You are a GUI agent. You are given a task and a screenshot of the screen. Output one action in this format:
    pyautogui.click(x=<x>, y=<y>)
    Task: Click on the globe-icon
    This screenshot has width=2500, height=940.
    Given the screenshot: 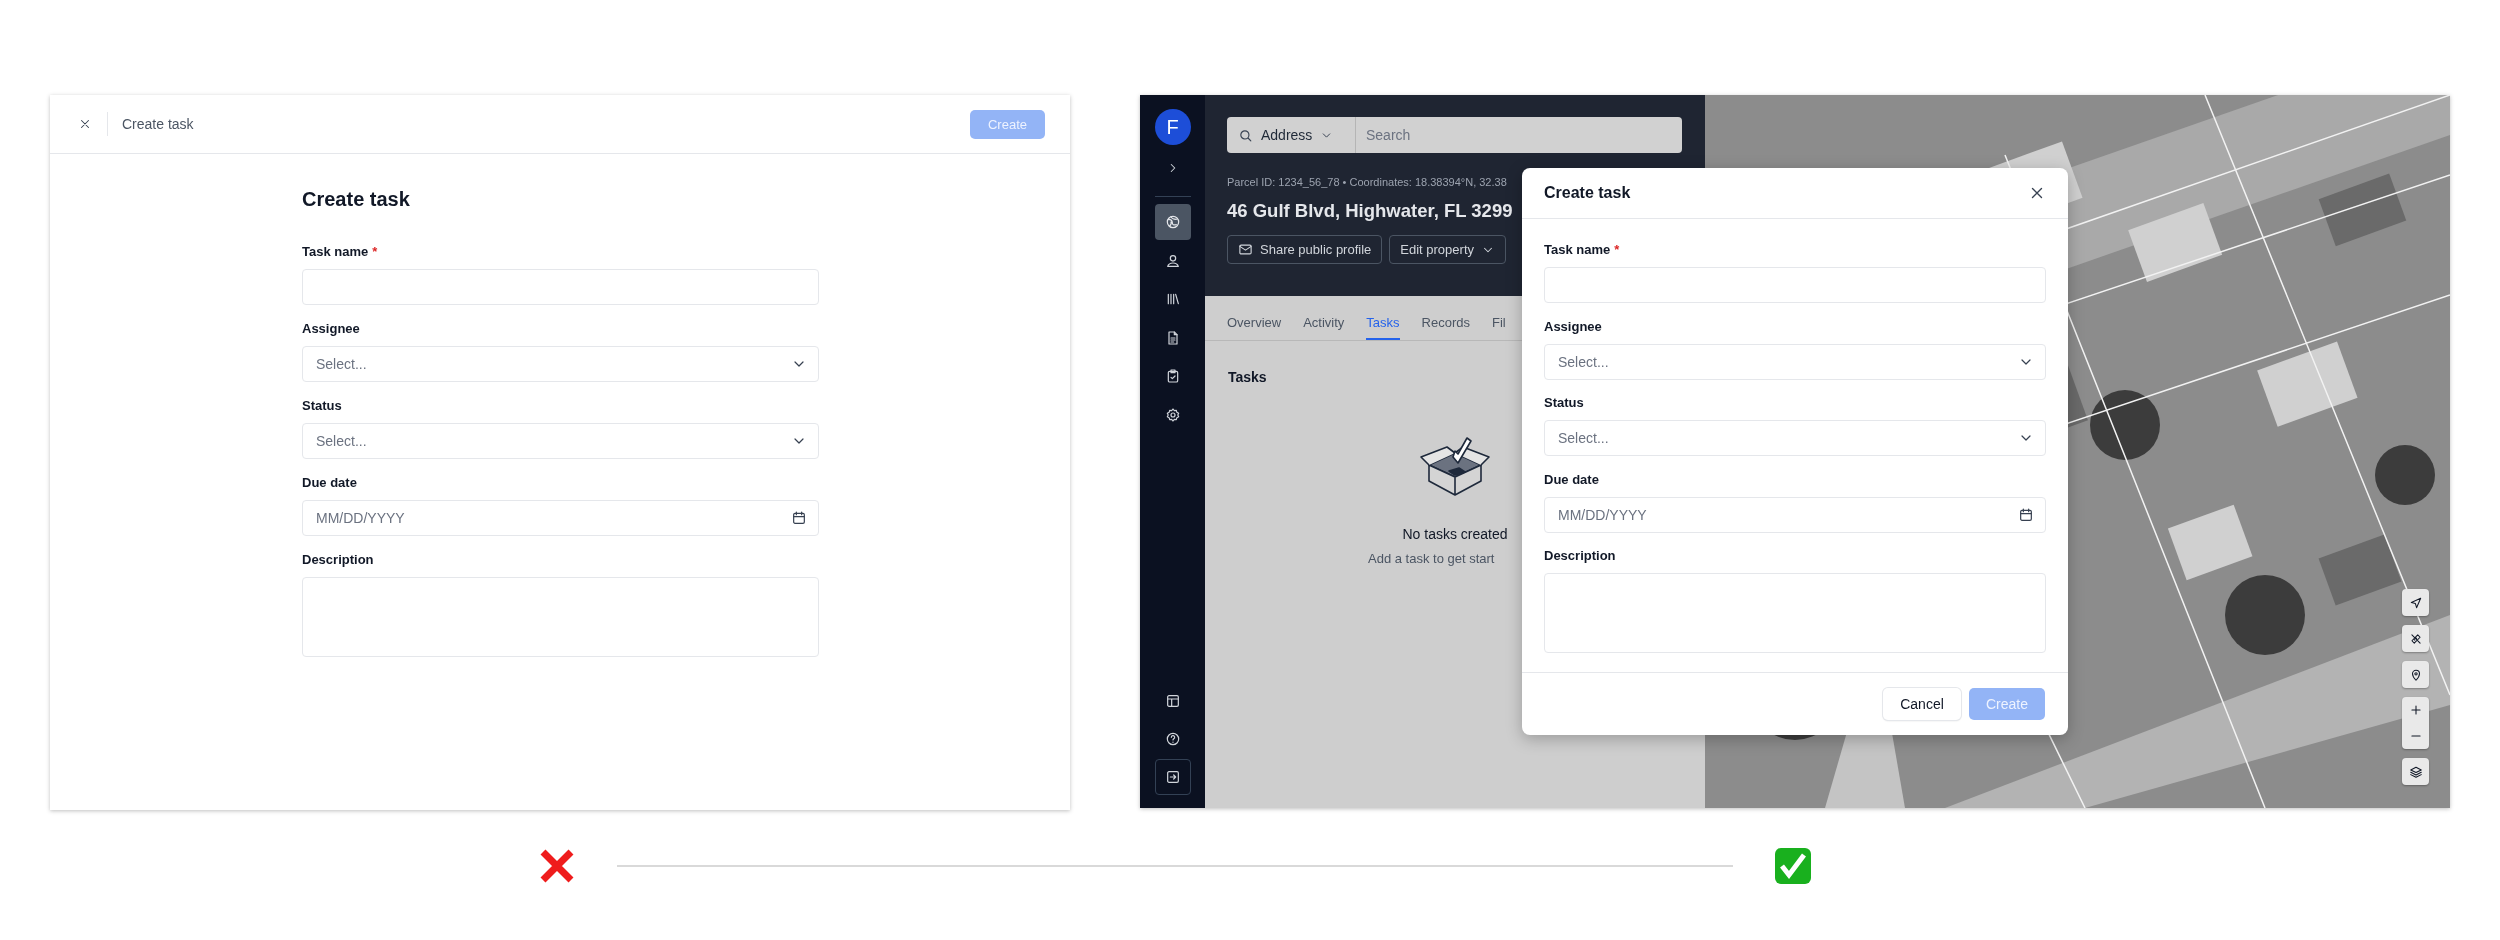 What is the action you would take?
    pyautogui.click(x=1172, y=222)
    